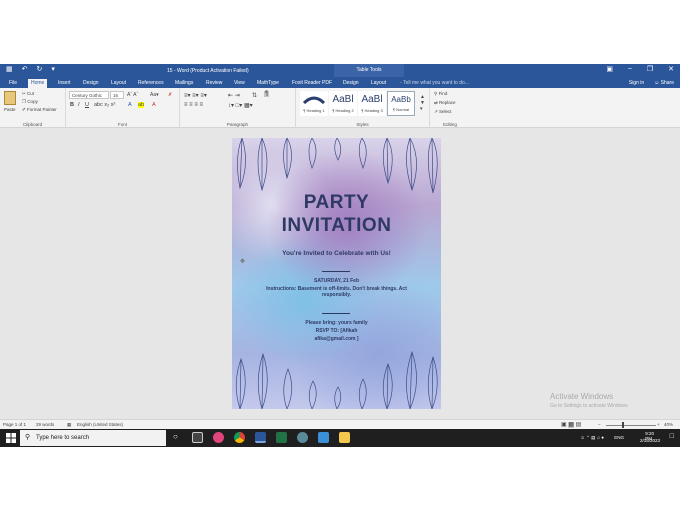 The image size is (680, 510). I want to click on tab-file: File, so click(13, 83).